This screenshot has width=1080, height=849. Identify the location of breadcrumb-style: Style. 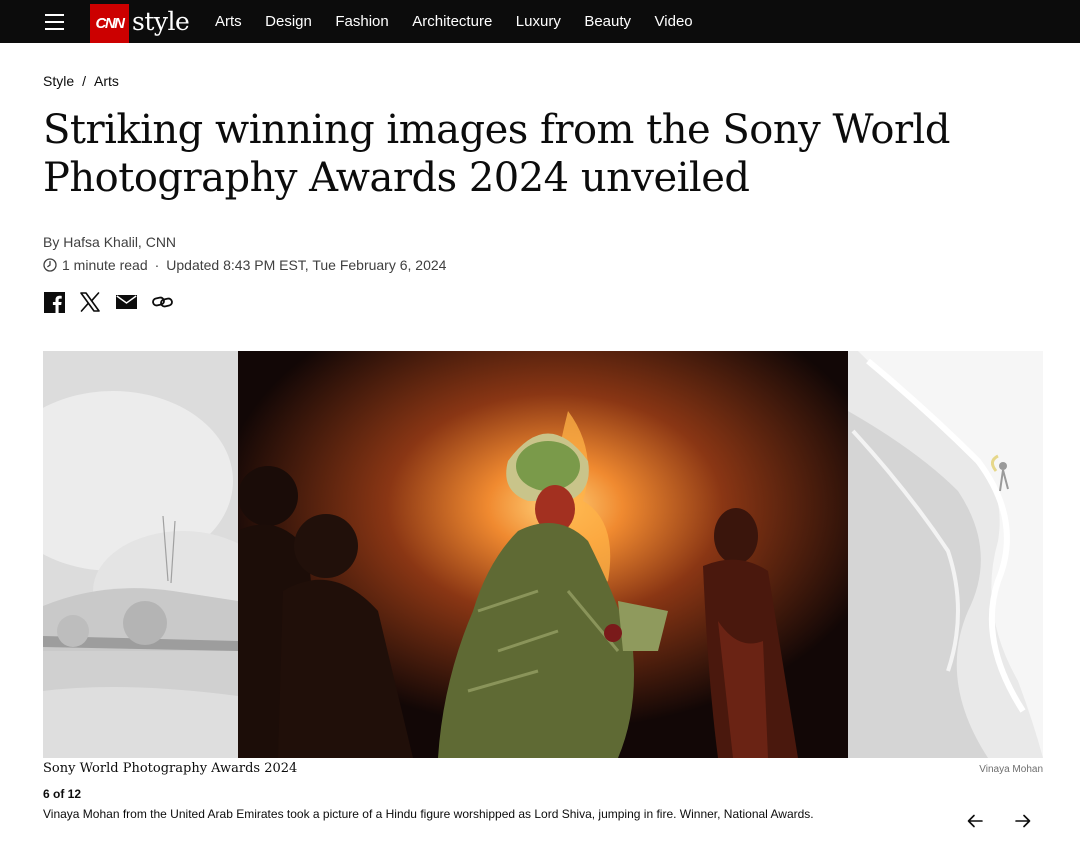
(58, 81).